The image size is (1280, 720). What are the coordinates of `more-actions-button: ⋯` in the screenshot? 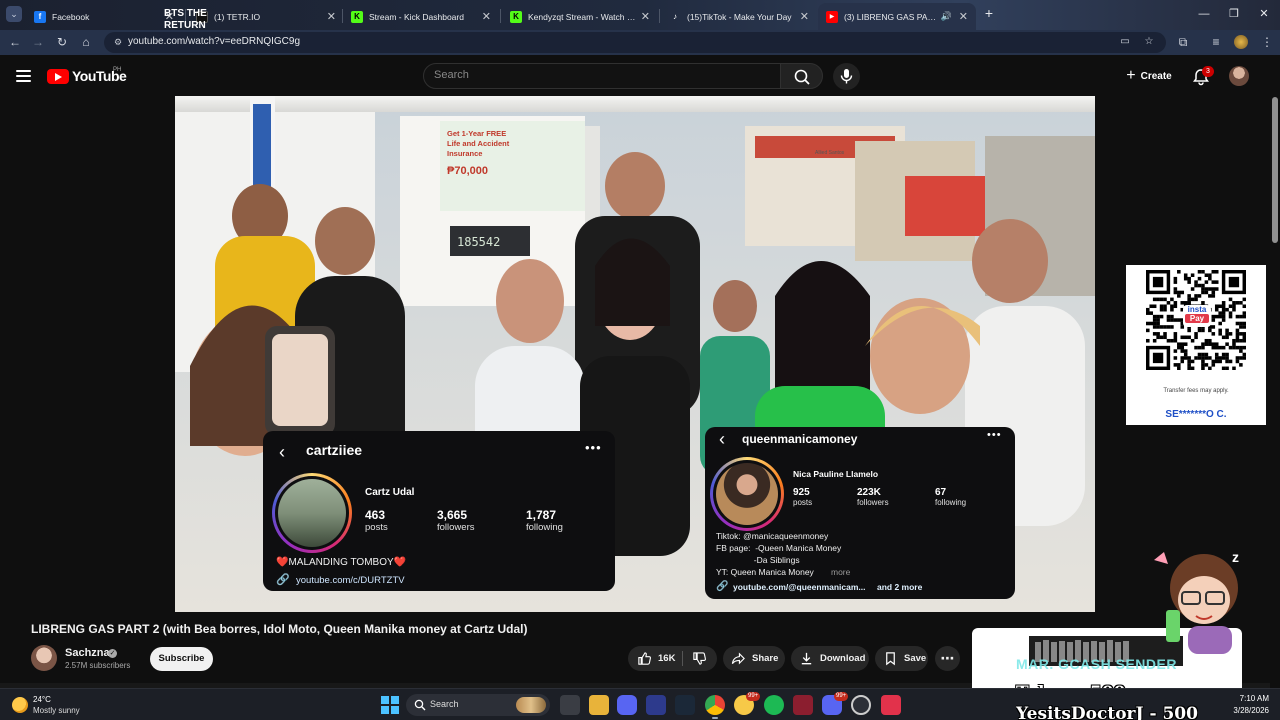 It's located at (947, 658).